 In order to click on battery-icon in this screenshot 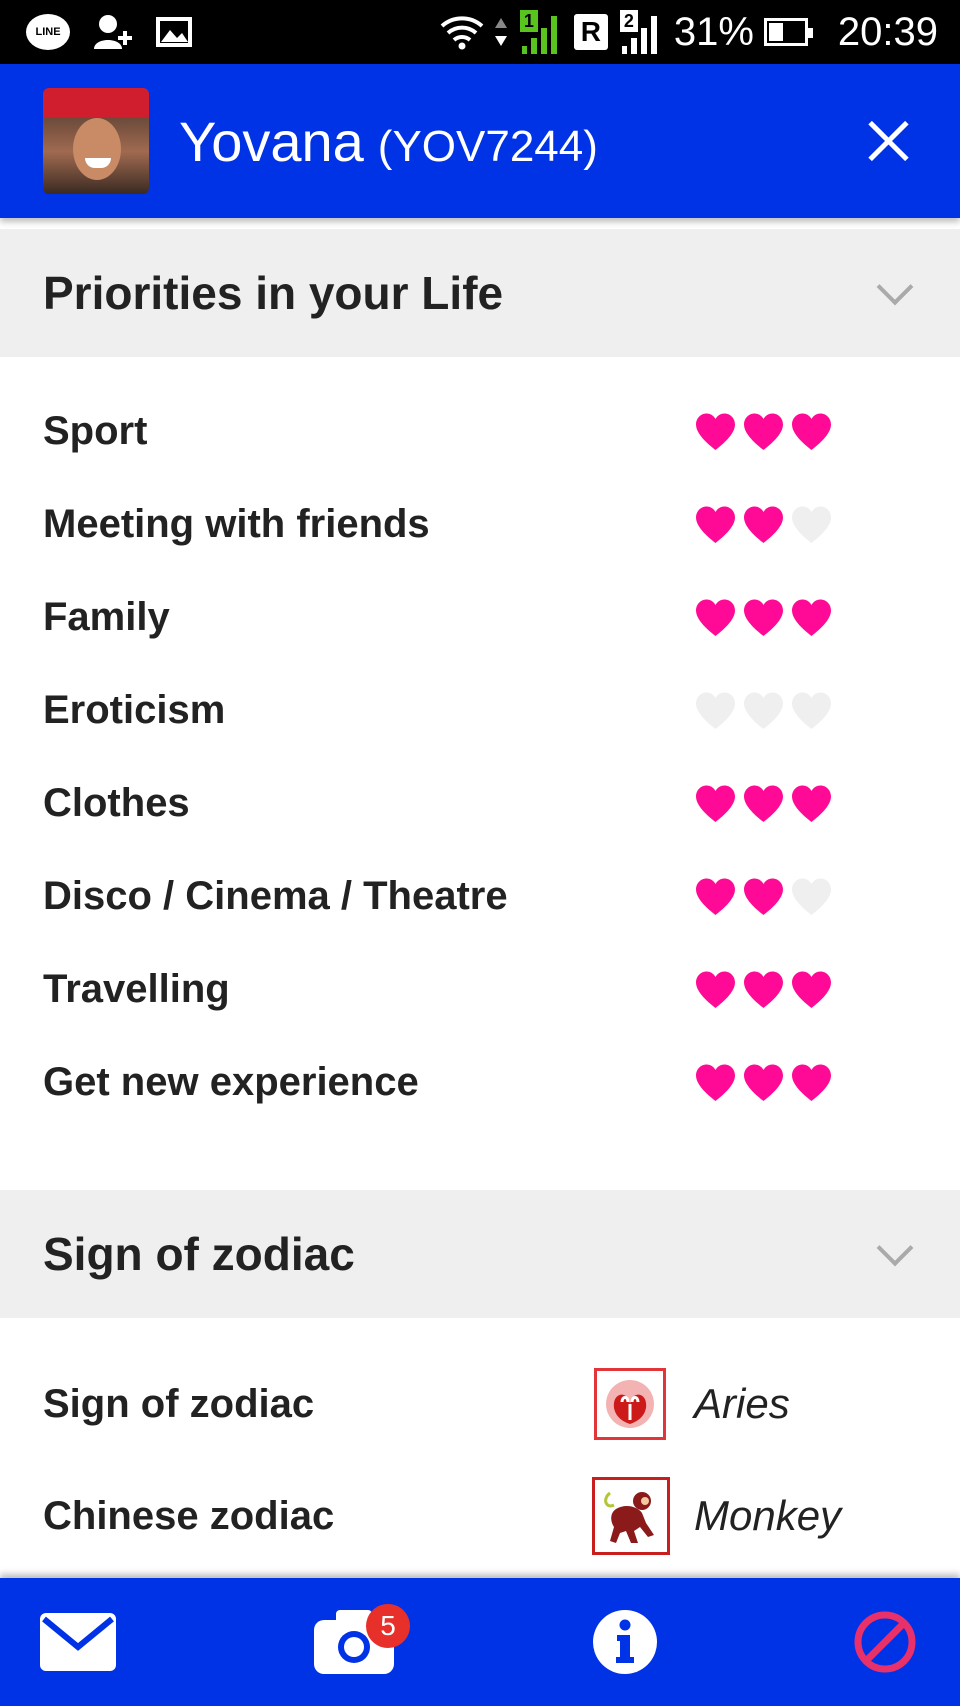, I will do `click(788, 32)`.